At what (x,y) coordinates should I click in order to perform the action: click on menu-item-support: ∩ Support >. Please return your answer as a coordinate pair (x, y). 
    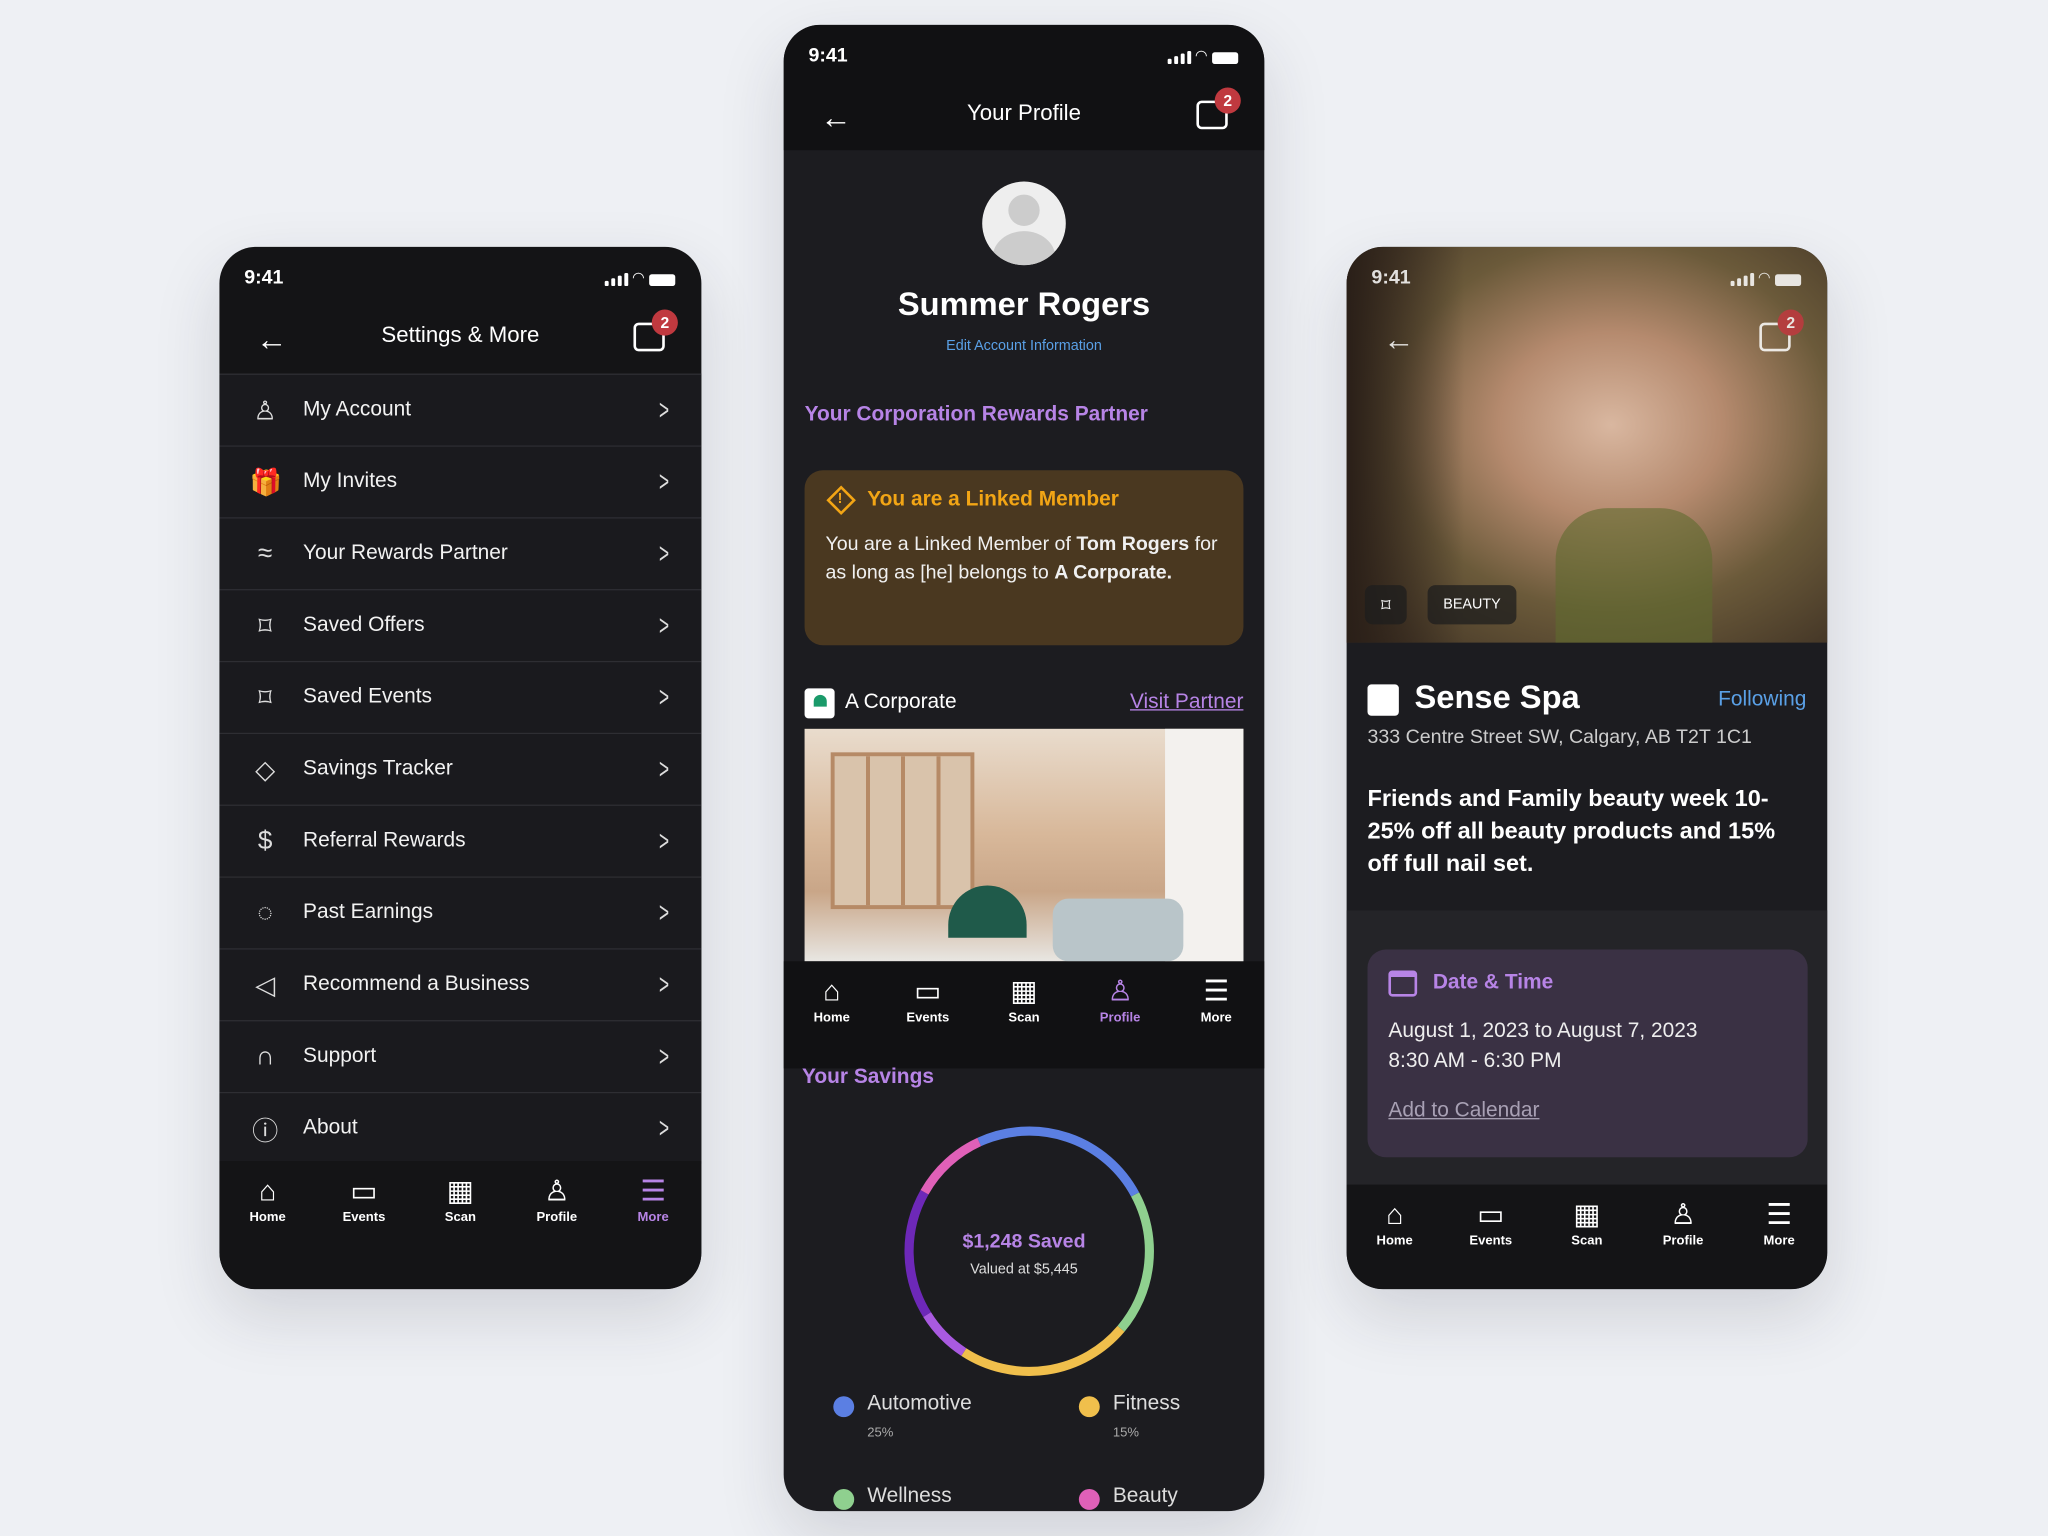
    Looking at the image, I should click on (460, 1056).